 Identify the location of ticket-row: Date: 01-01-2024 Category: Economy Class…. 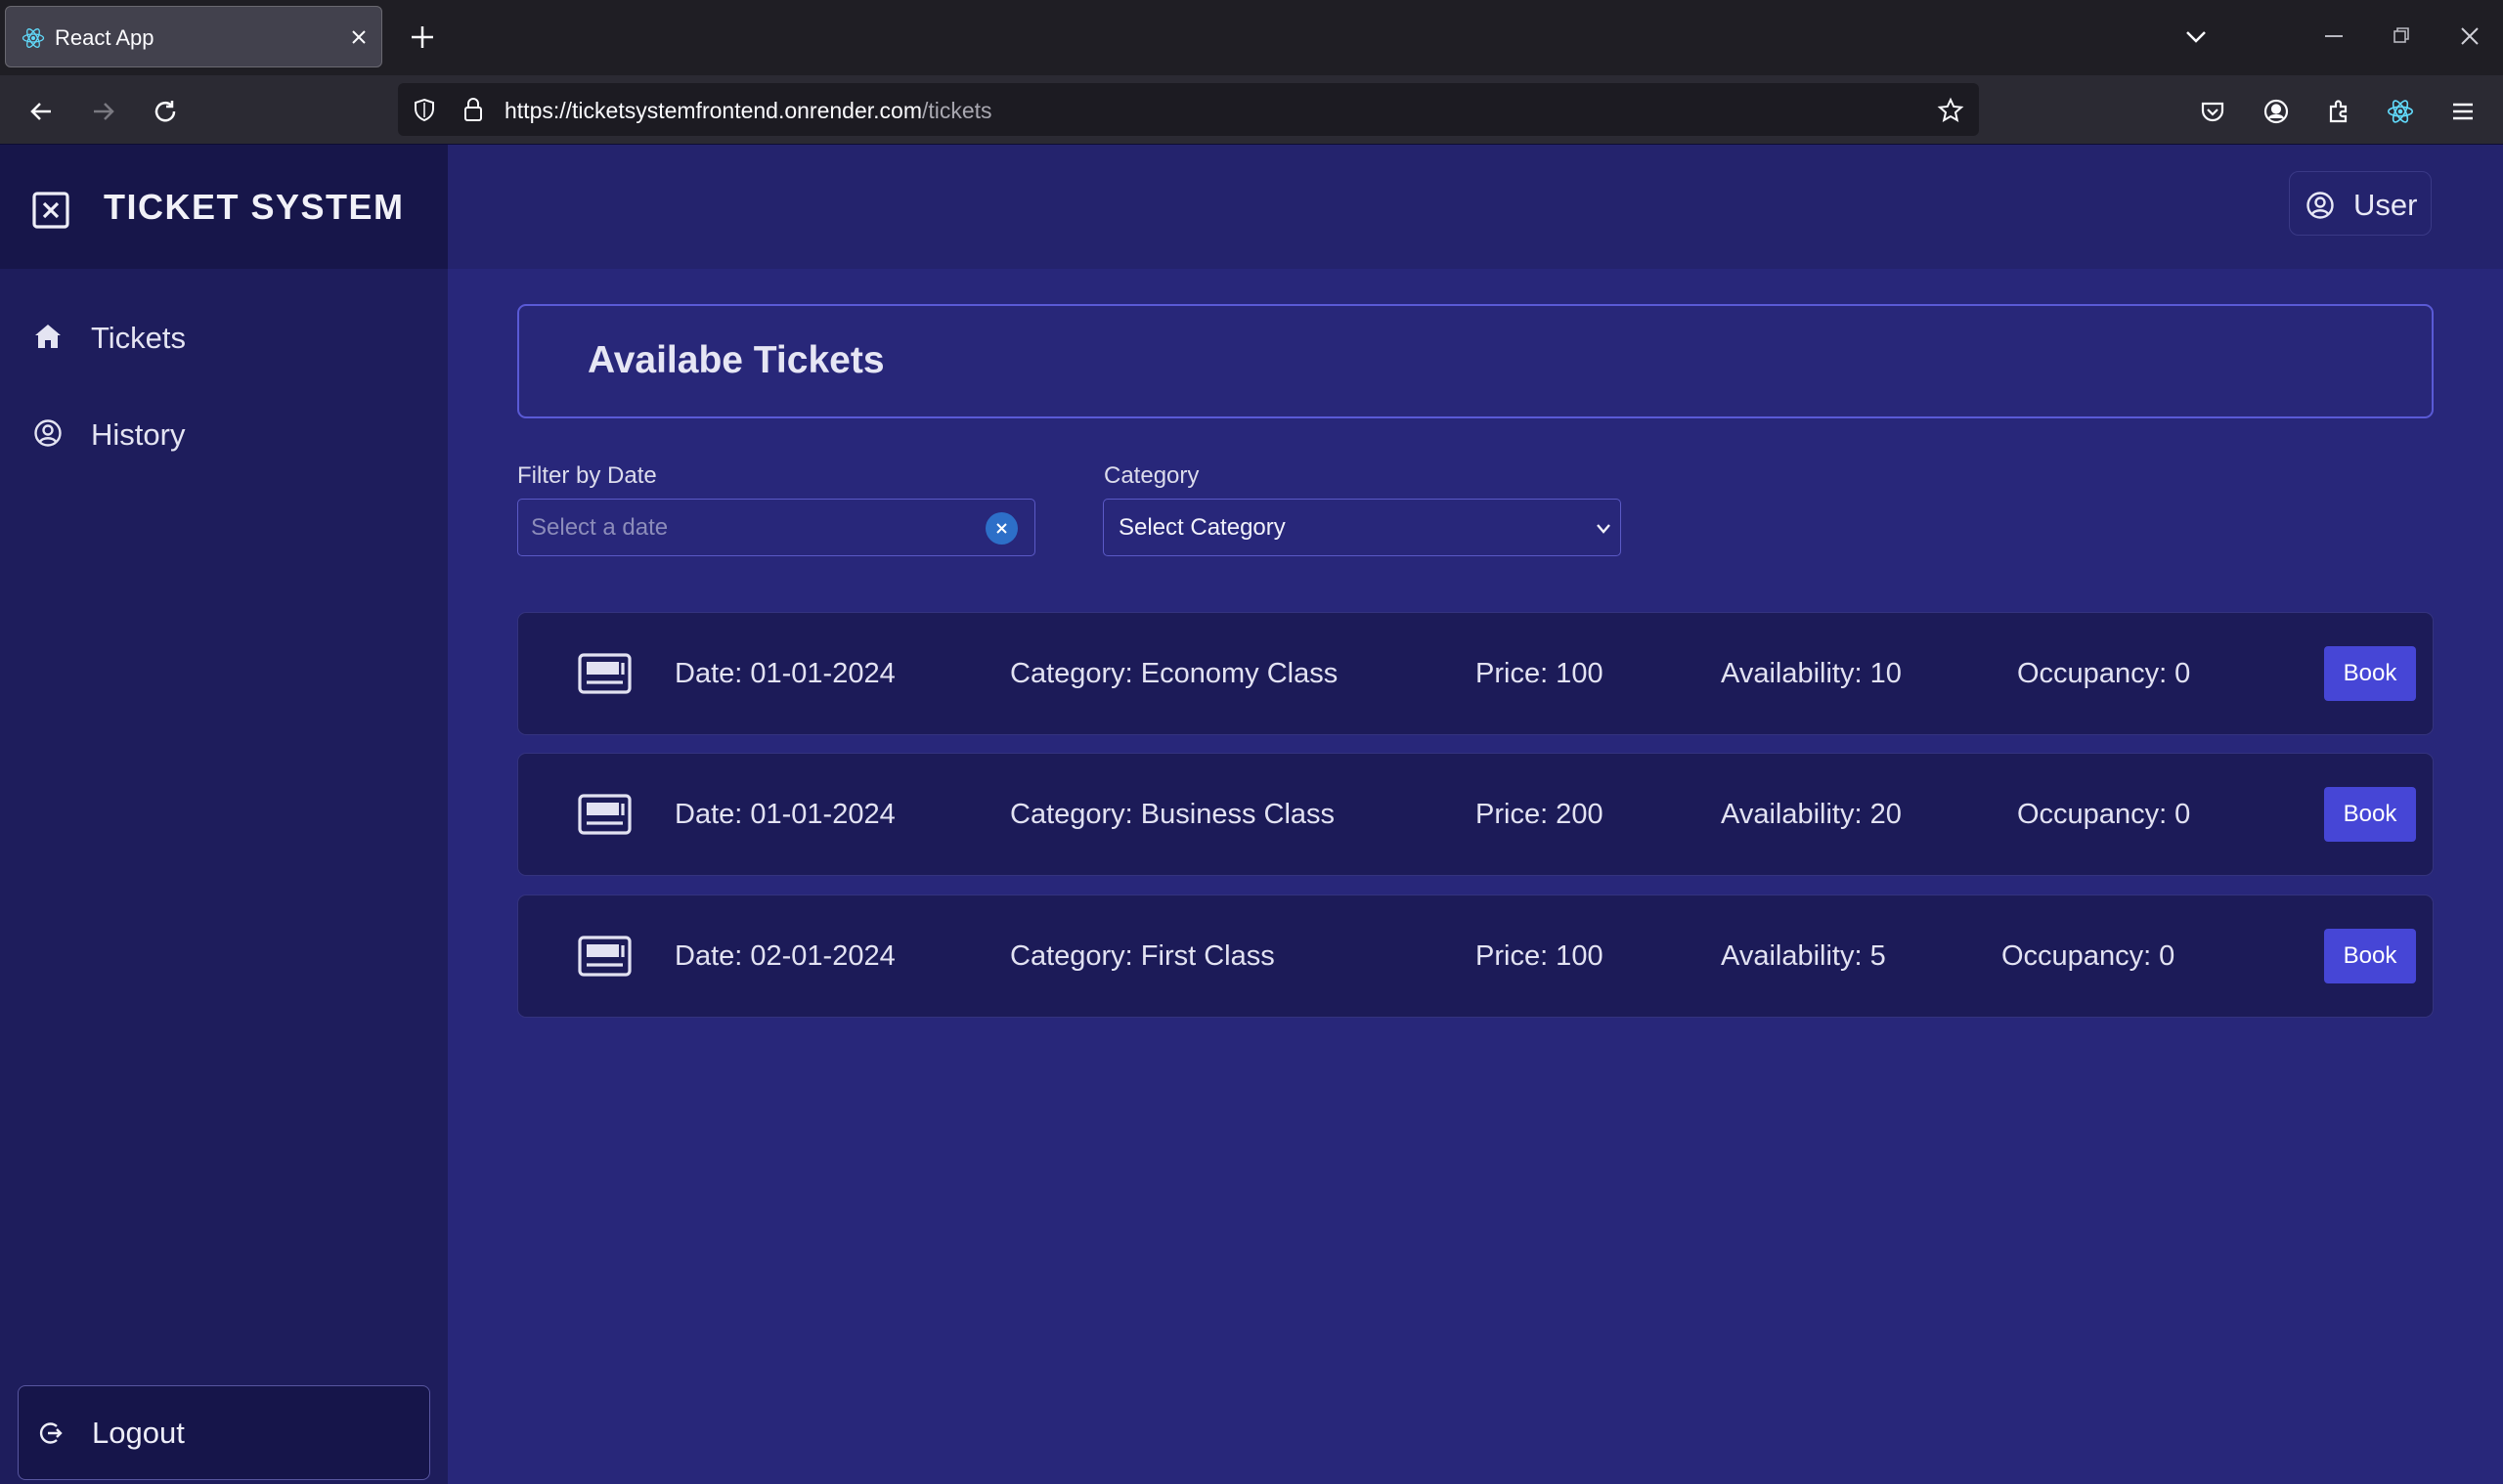
(1475, 673).